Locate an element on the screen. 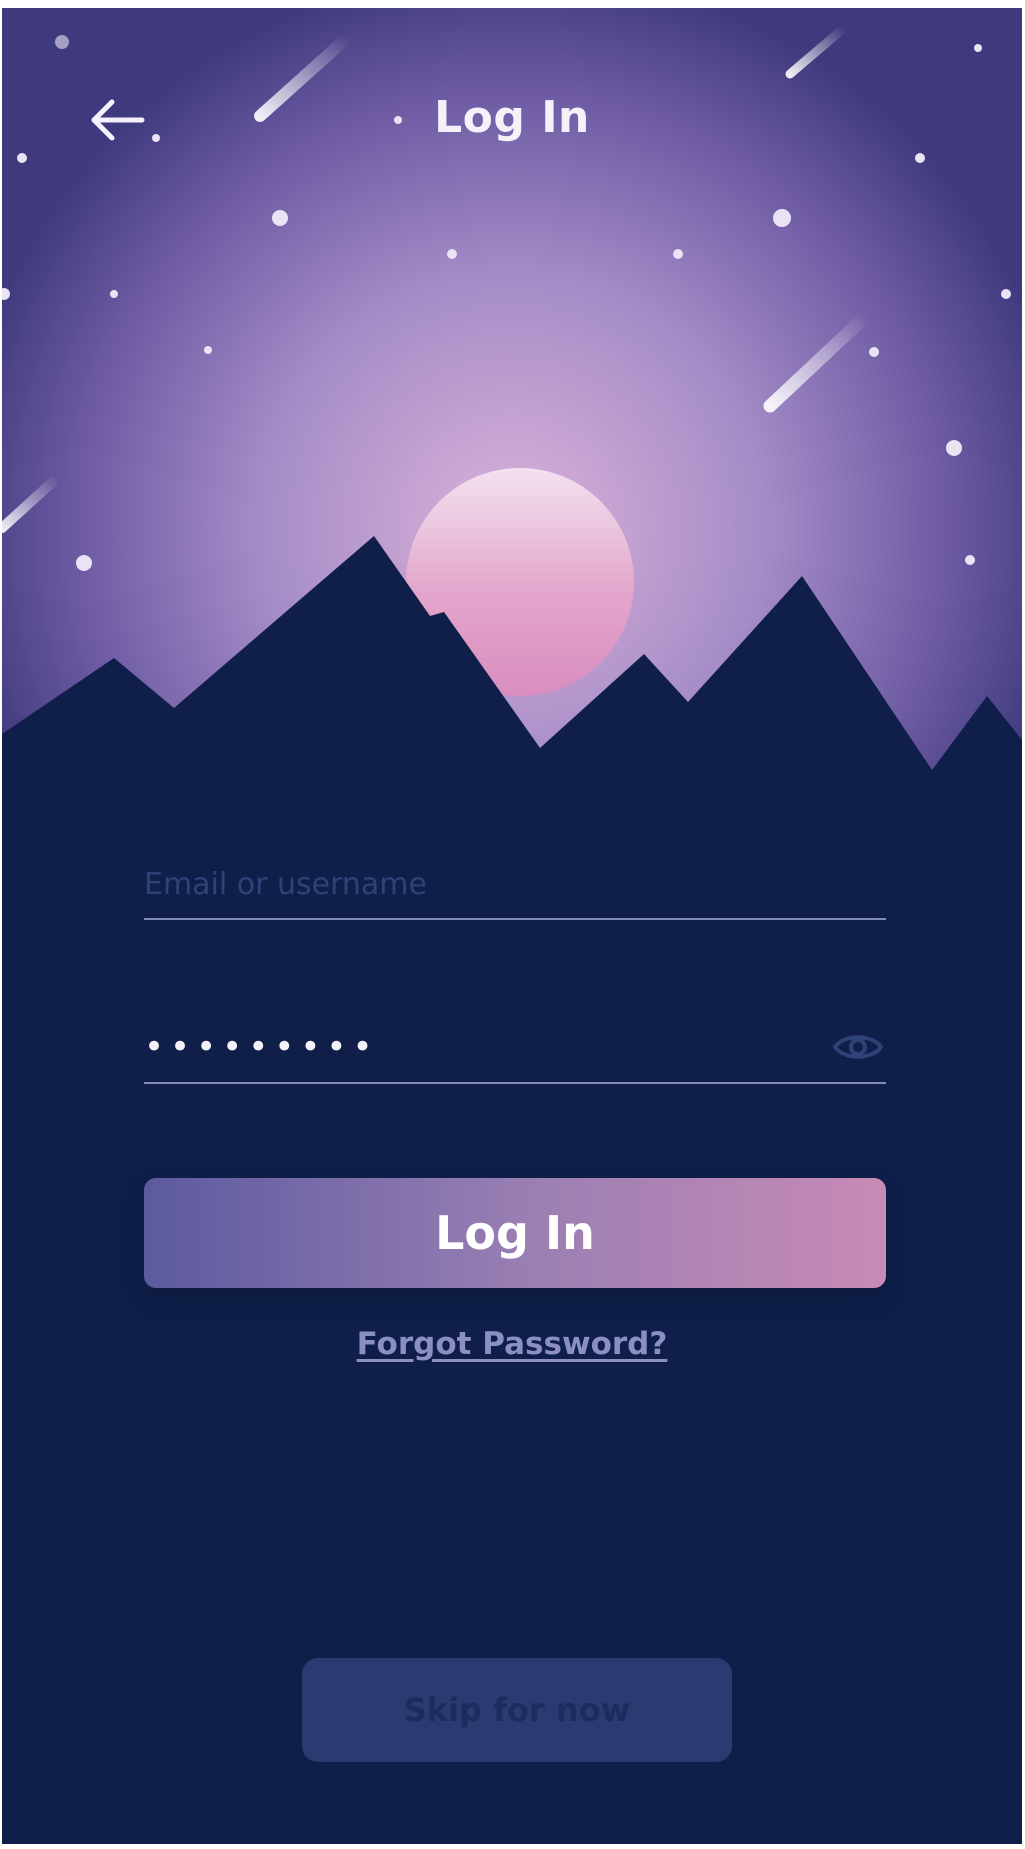 This screenshot has width=1025, height=1849. password-field is located at coordinates (515, 1050).